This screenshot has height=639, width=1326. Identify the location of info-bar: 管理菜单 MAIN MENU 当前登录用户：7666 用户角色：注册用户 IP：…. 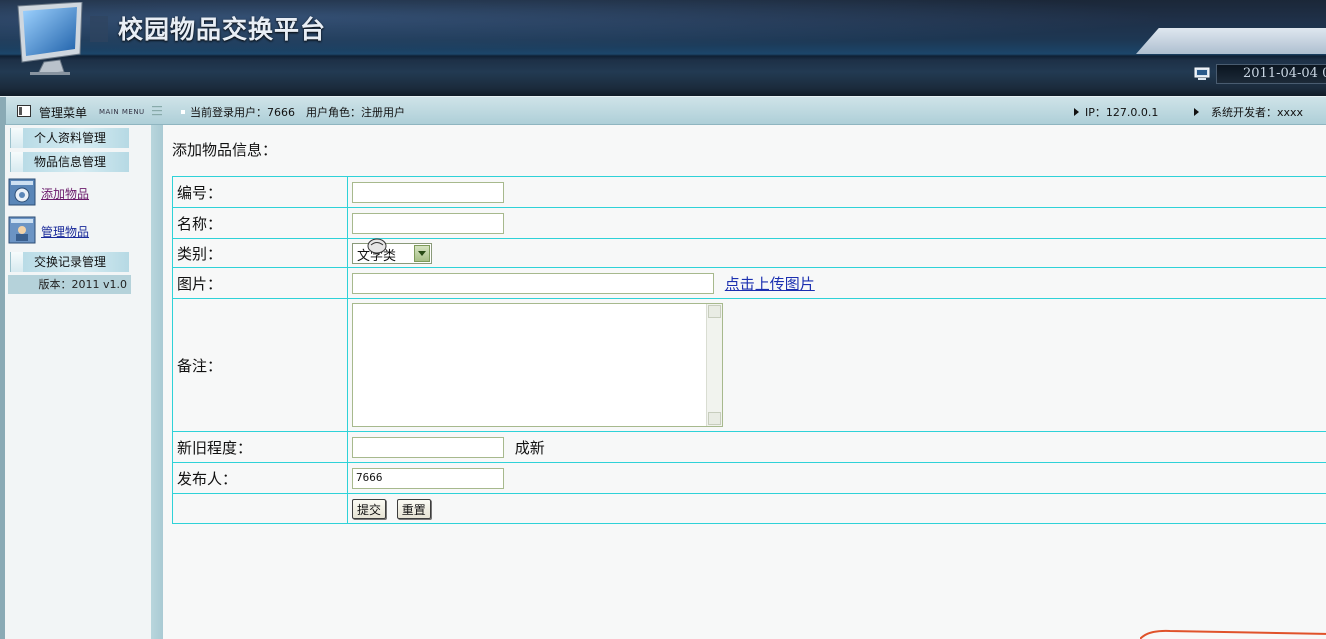
(663, 111).